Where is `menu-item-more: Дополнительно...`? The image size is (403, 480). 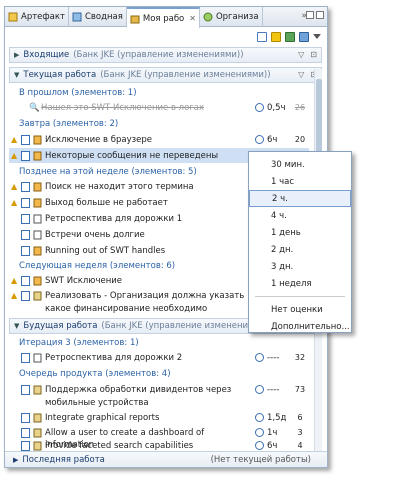 menu-item-more: Дополнительно... is located at coordinates (300, 326).